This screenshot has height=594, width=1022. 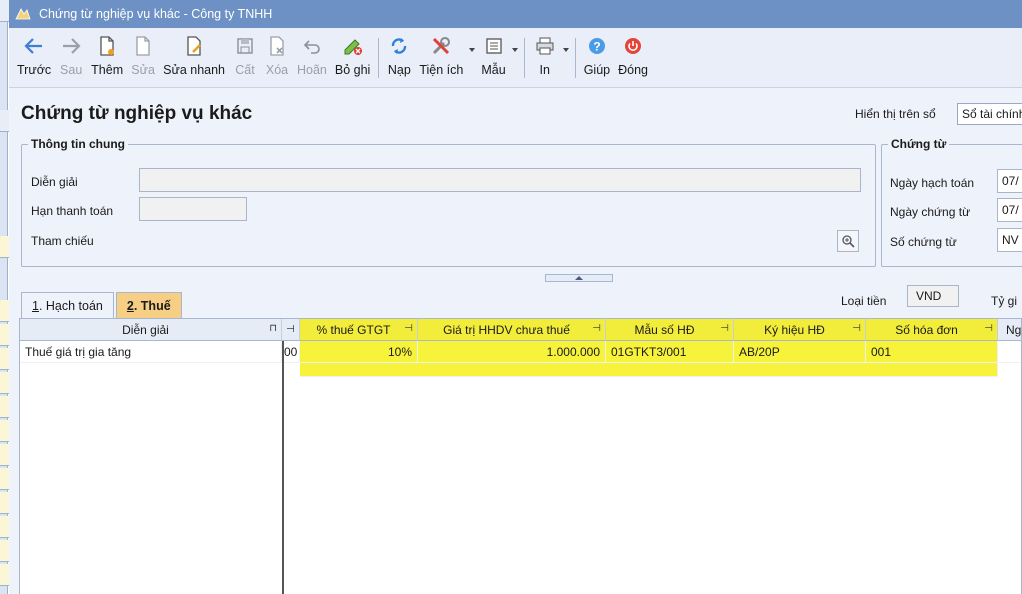 I want to click on reference-label: Tham chiếu, so click(x=62, y=241).